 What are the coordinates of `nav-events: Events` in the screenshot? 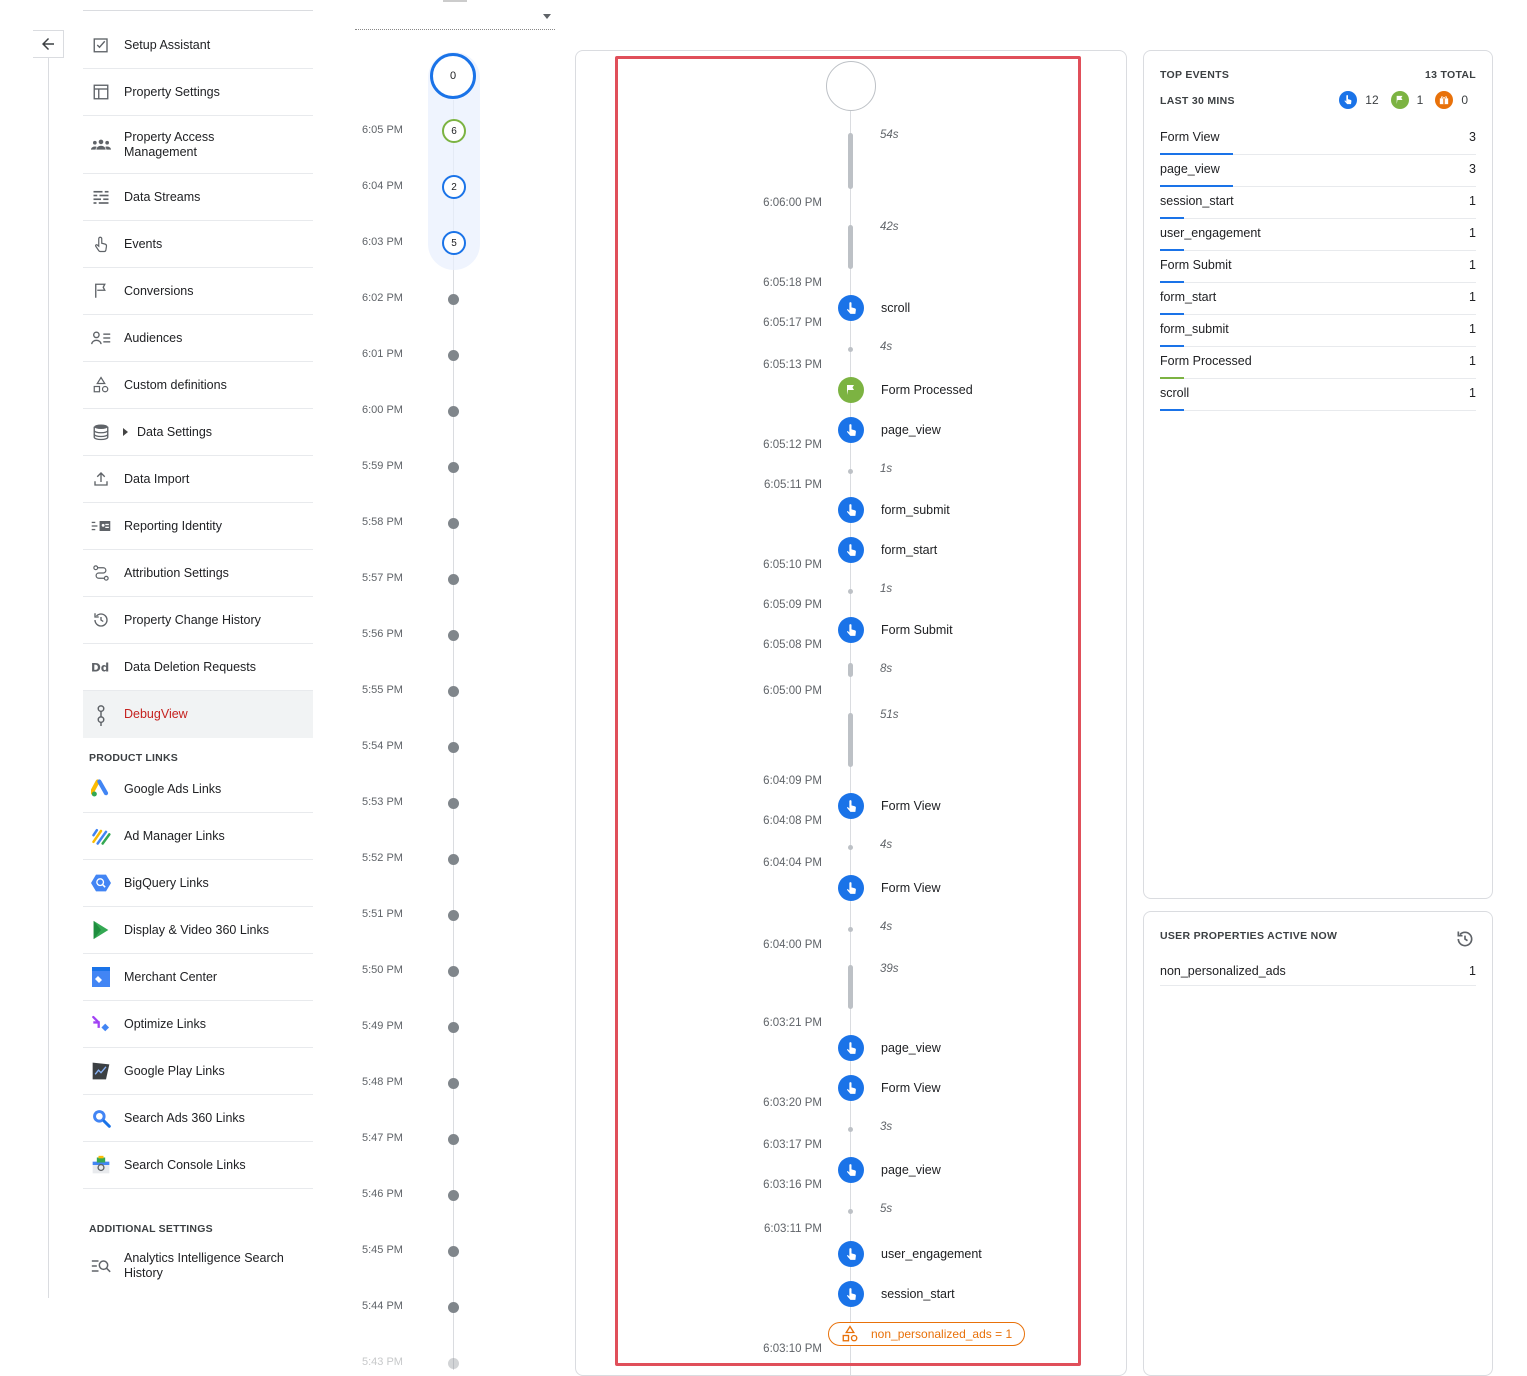 It's located at (198, 244).